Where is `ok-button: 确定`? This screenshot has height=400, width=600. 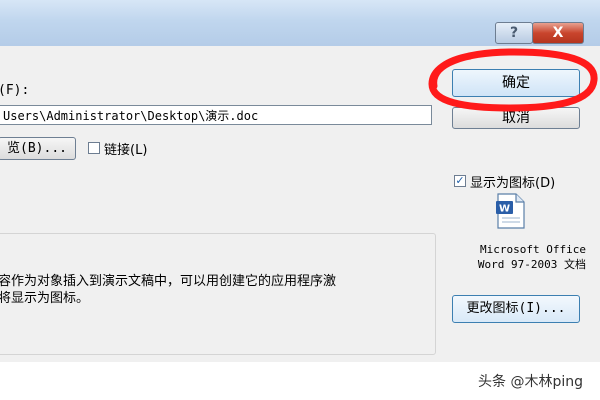
ok-button: 确定 is located at coordinates (516, 83).